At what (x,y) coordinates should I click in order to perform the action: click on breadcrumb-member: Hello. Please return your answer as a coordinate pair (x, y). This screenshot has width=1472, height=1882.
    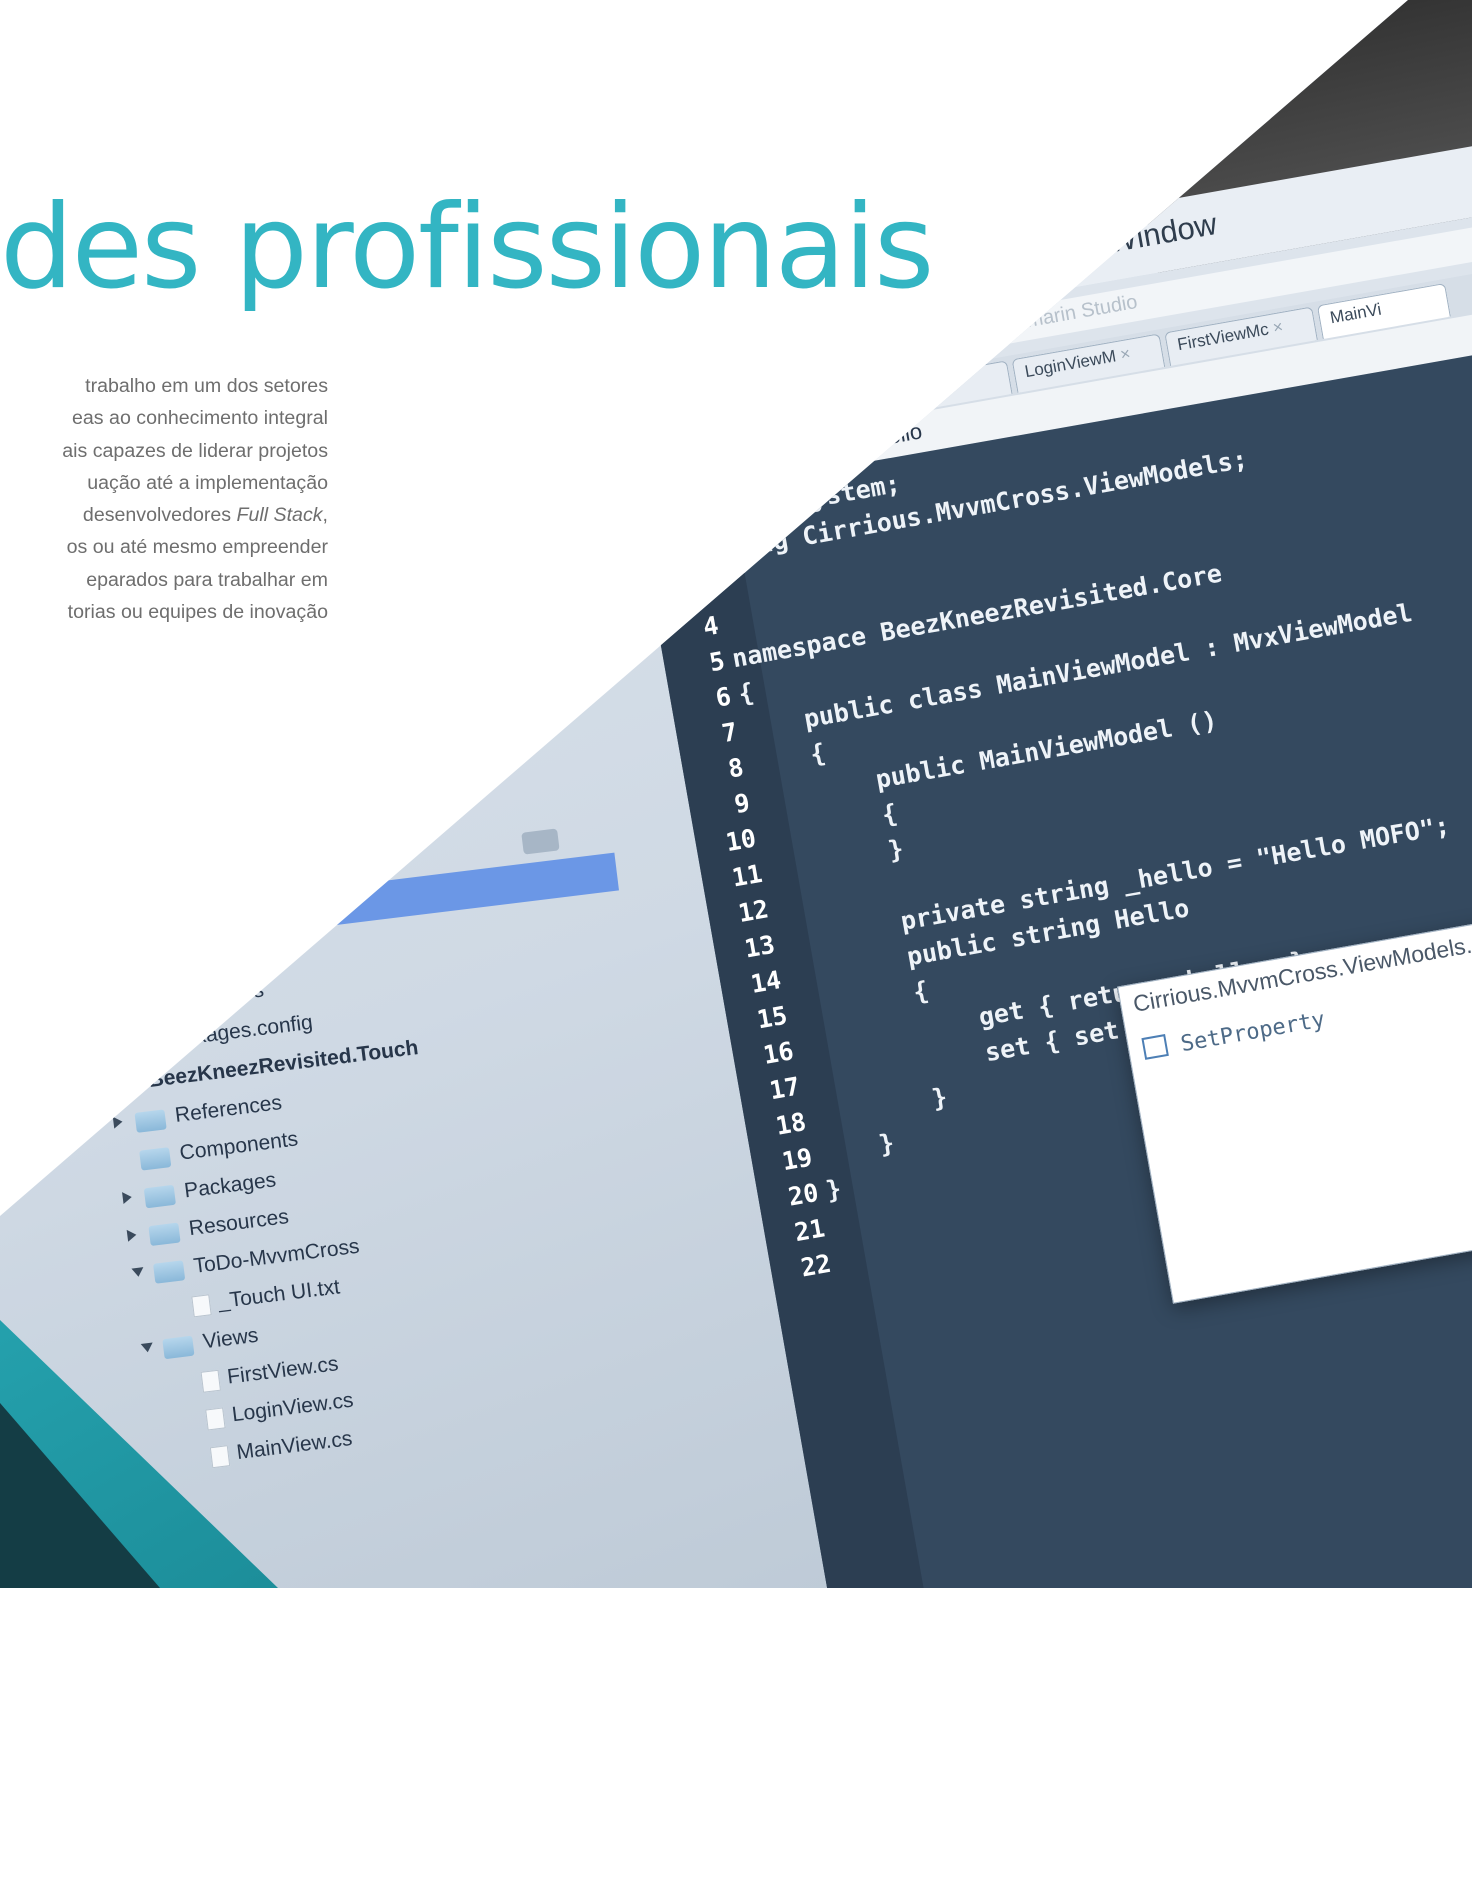
    Looking at the image, I should click on (897, 435).